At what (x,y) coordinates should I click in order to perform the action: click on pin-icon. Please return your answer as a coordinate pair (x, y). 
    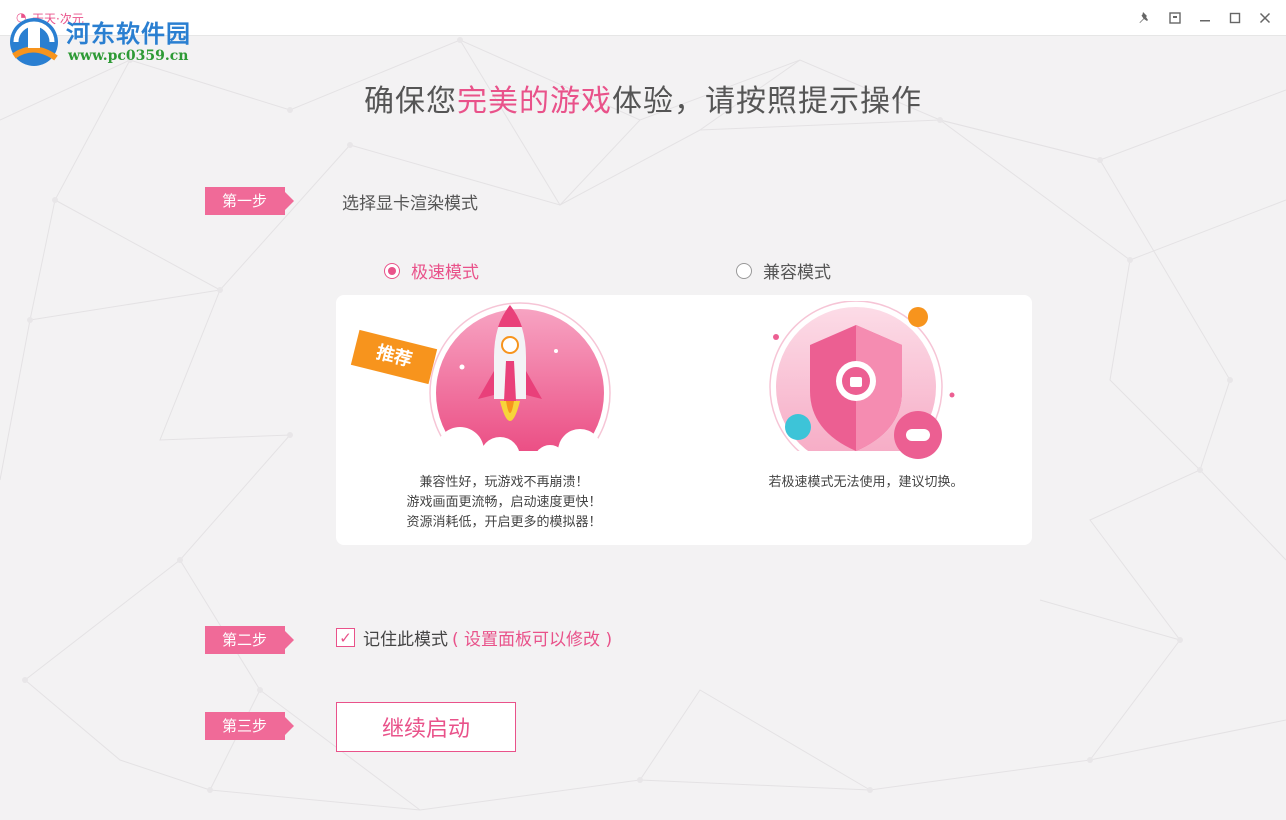
    Looking at the image, I should click on (1145, 18).